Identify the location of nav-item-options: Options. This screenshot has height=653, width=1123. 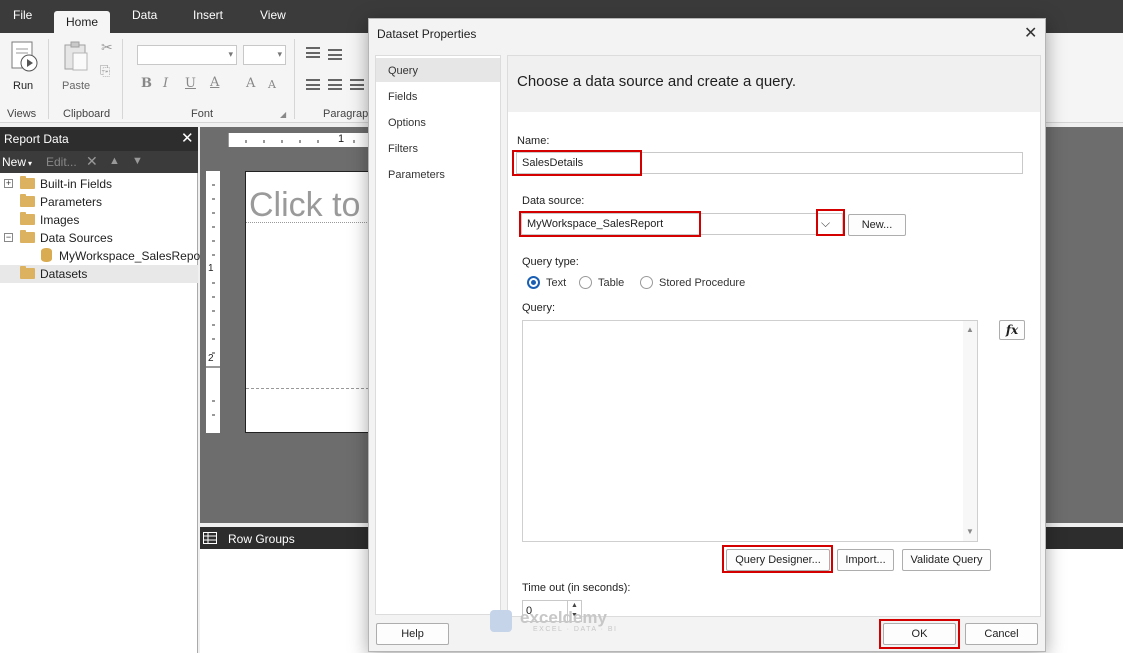
(438, 122).